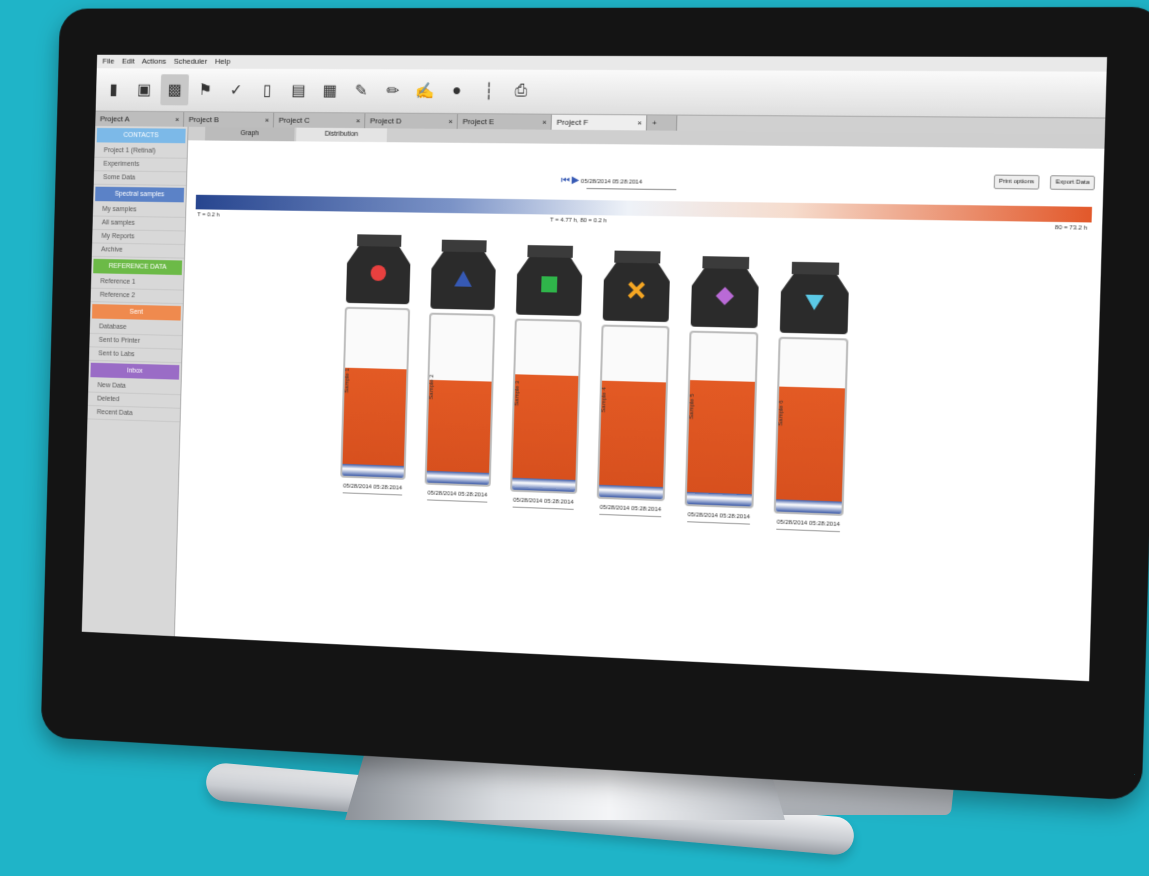  I want to click on vial-label: Sample 2, so click(432, 387).